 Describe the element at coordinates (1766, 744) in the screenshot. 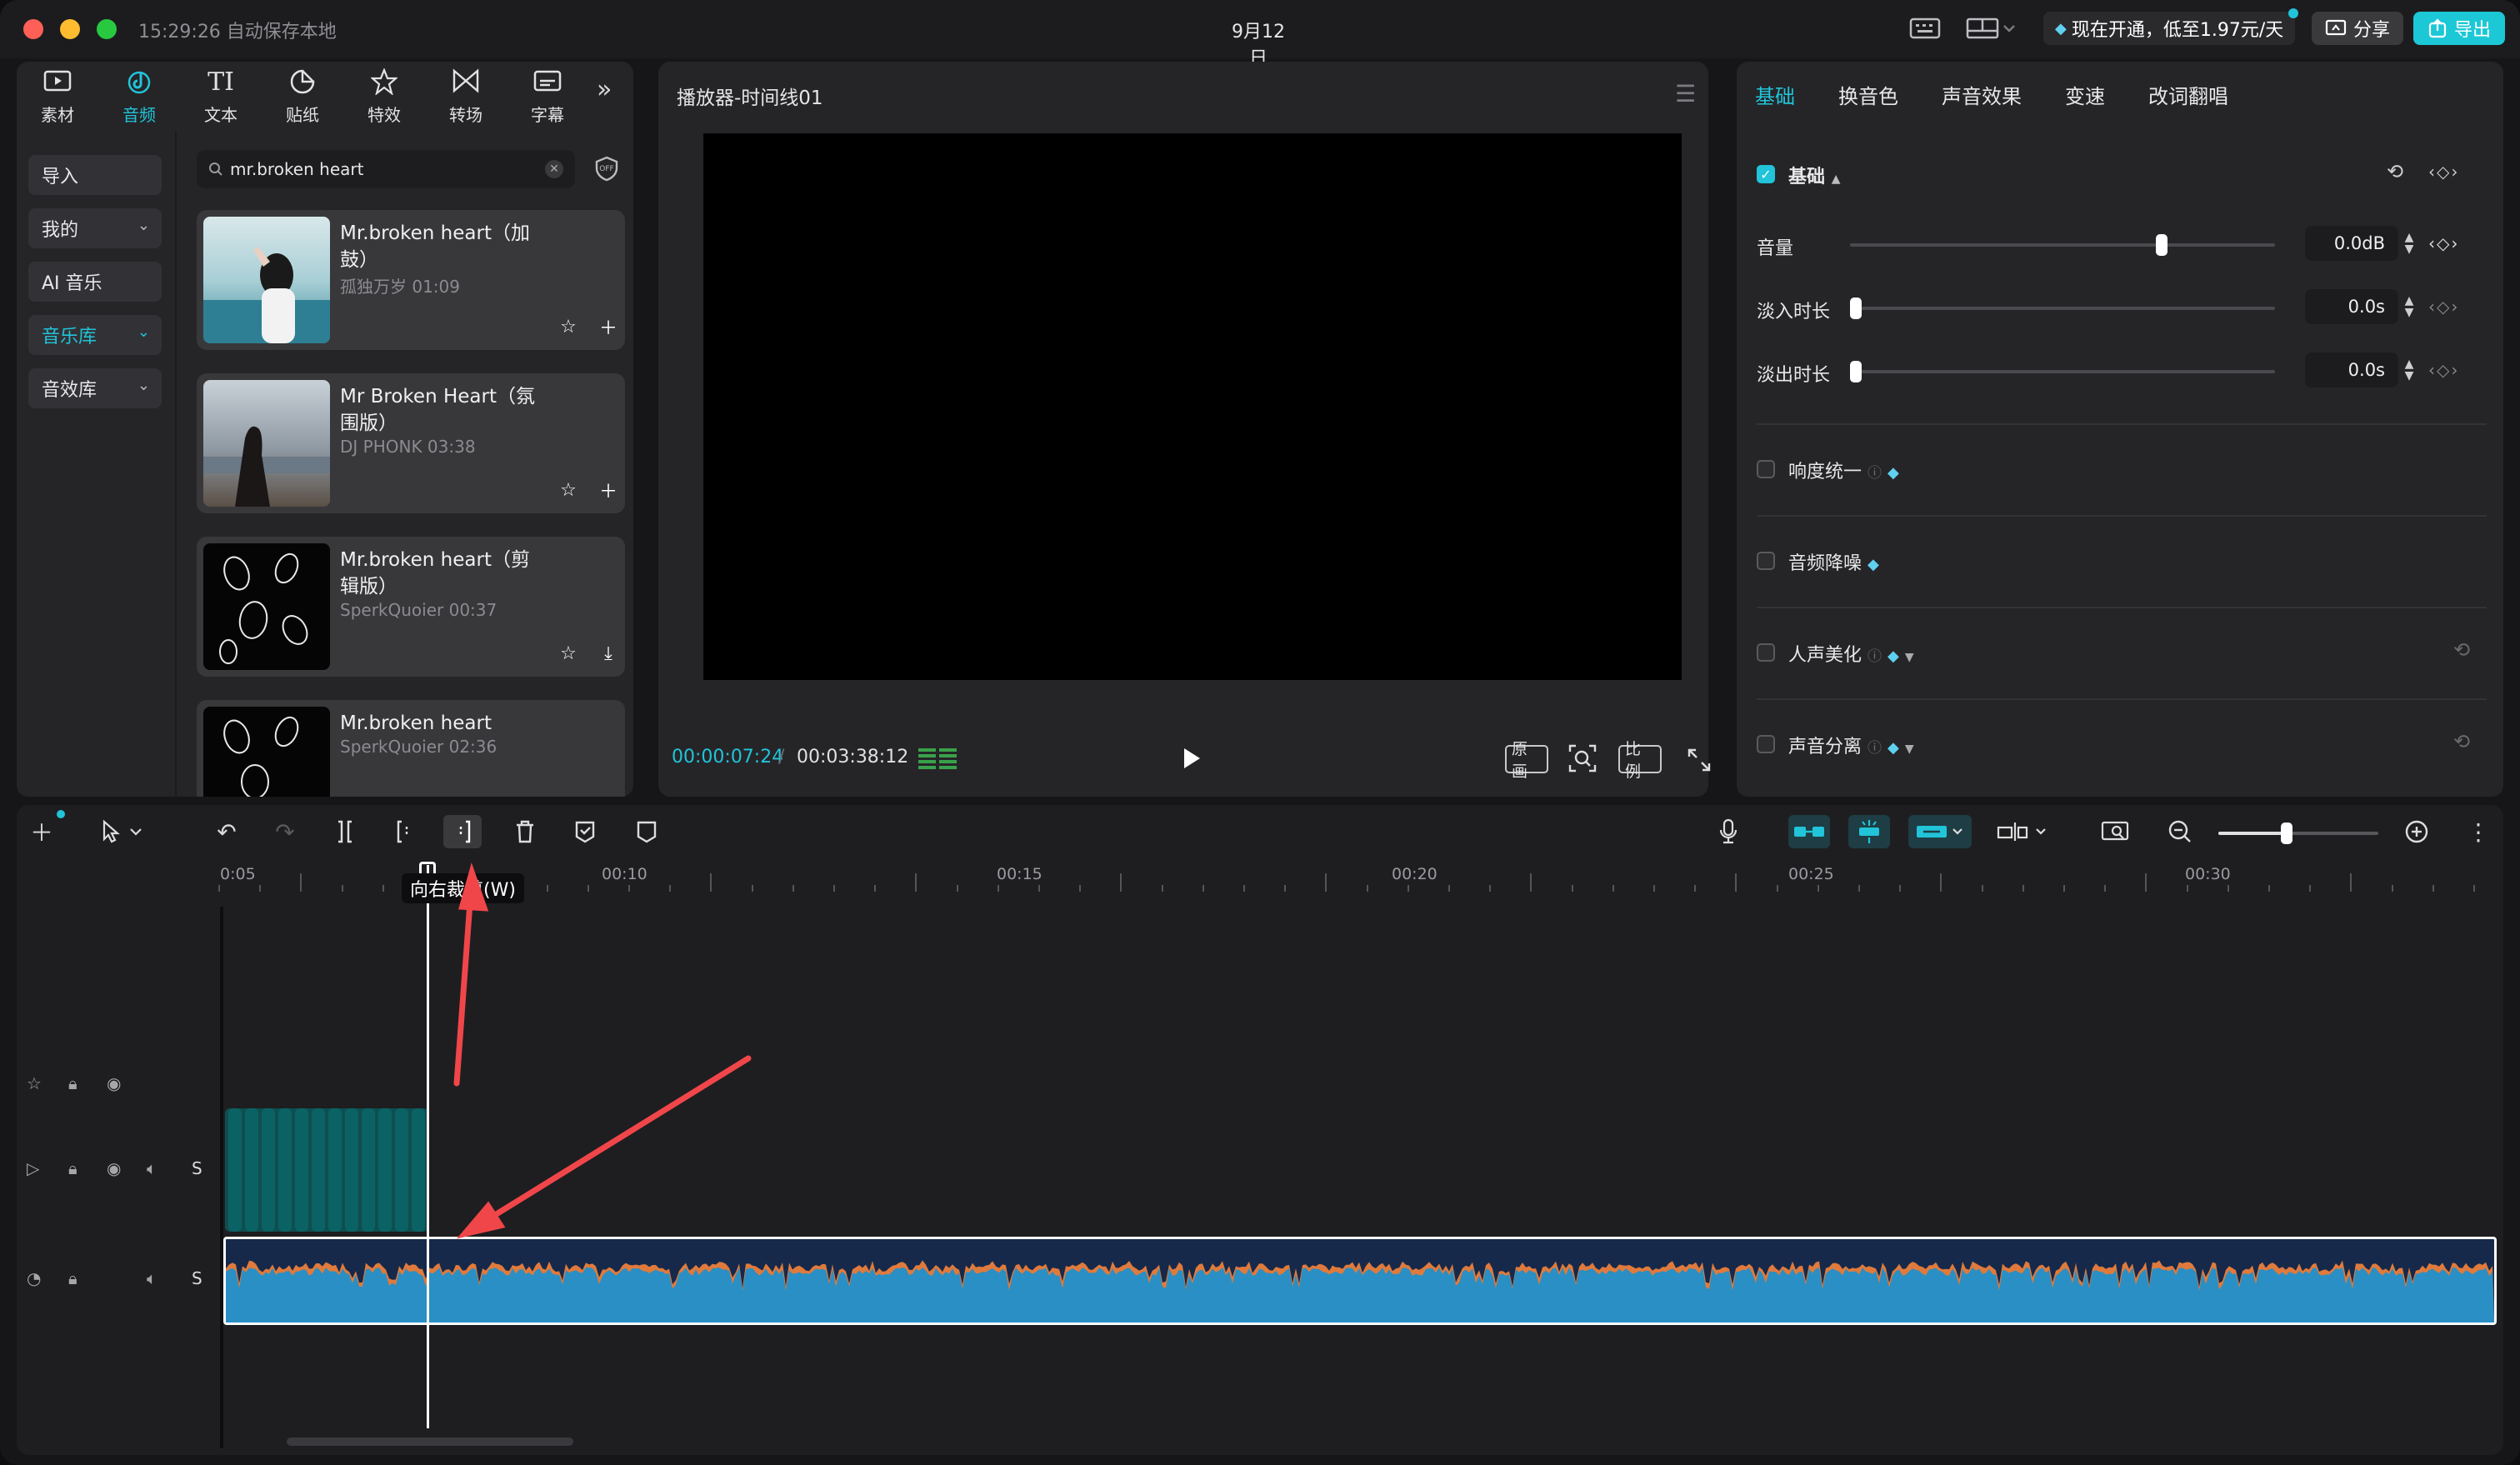

I see `voice-separation-checkbox` at that location.